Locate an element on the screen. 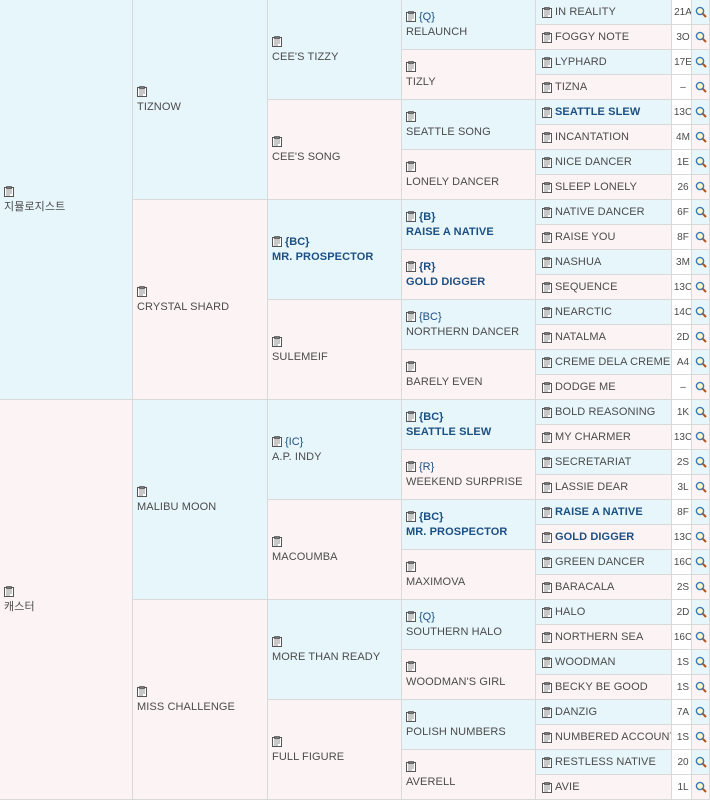 The width and height of the screenshot is (710, 800). ancestor-name-link: SEQUENCE is located at coordinates (586, 287).